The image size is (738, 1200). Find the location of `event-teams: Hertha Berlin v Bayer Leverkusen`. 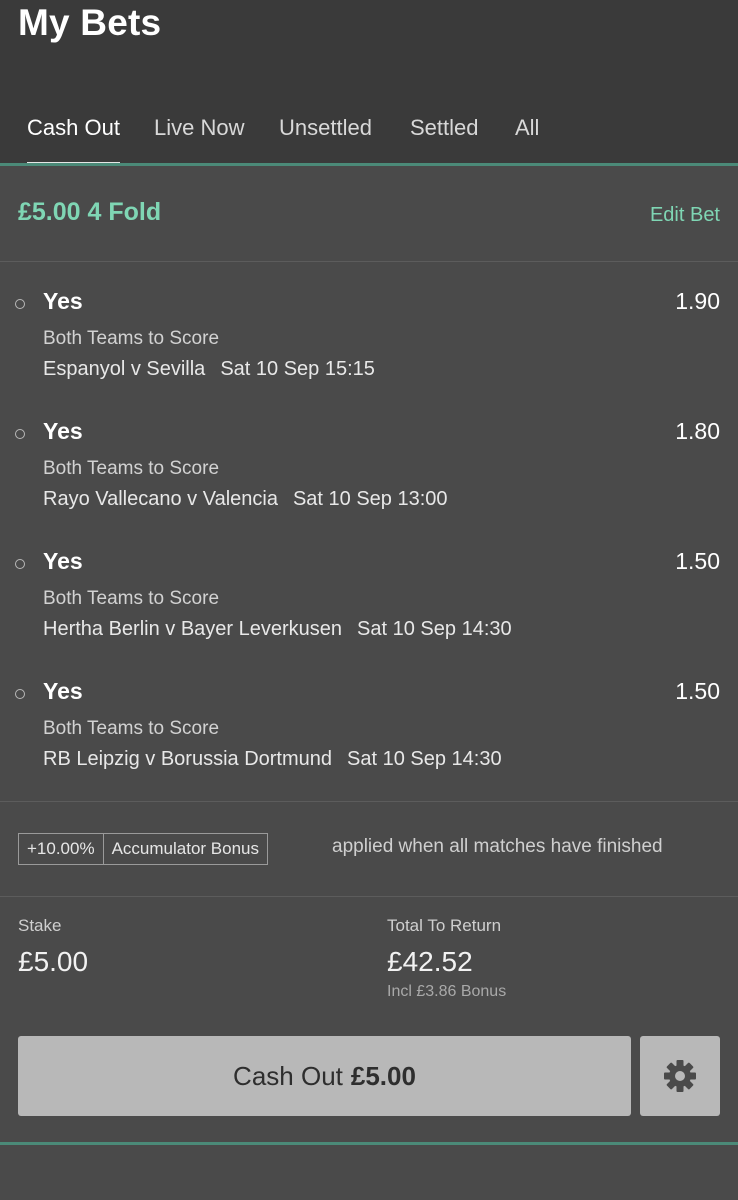

event-teams: Hertha Berlin v Bayer Leverkusen is located at coordinates (193, 629).